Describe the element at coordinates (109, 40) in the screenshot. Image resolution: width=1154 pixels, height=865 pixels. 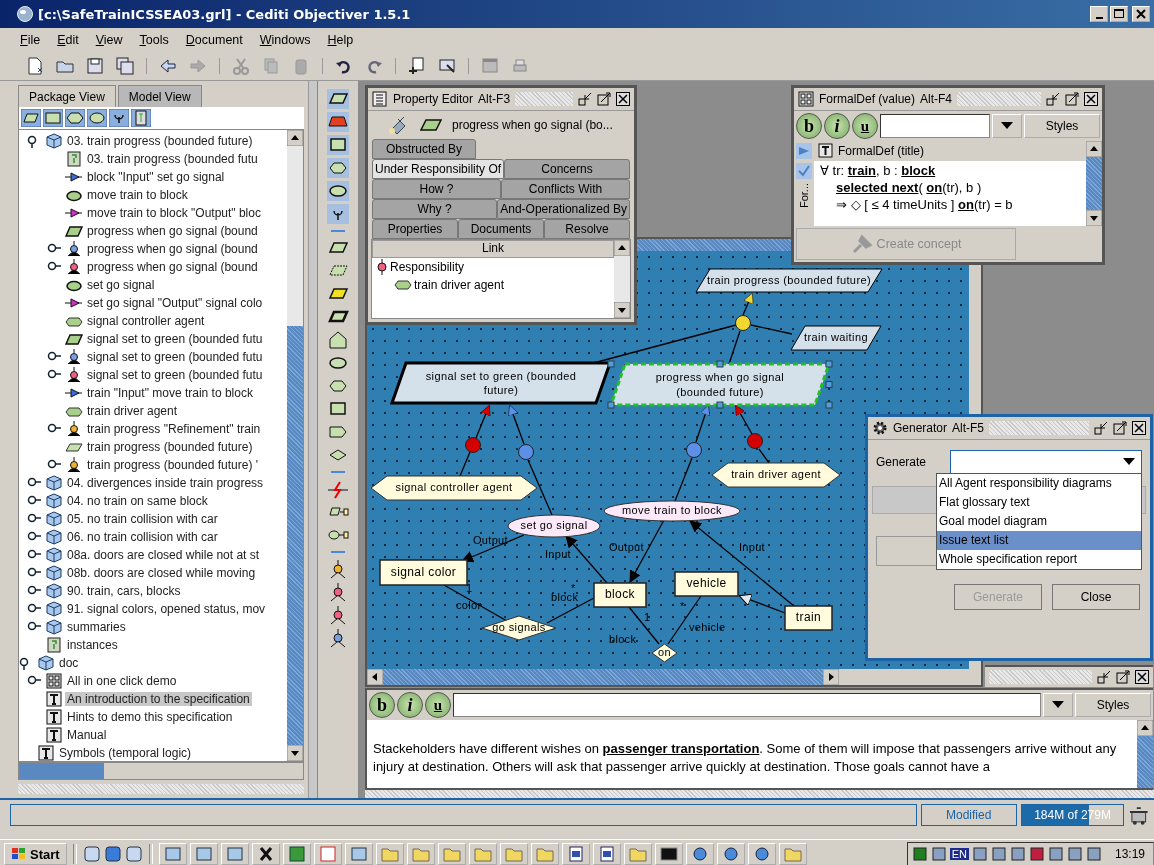
I see `menu-item: View` at that location.